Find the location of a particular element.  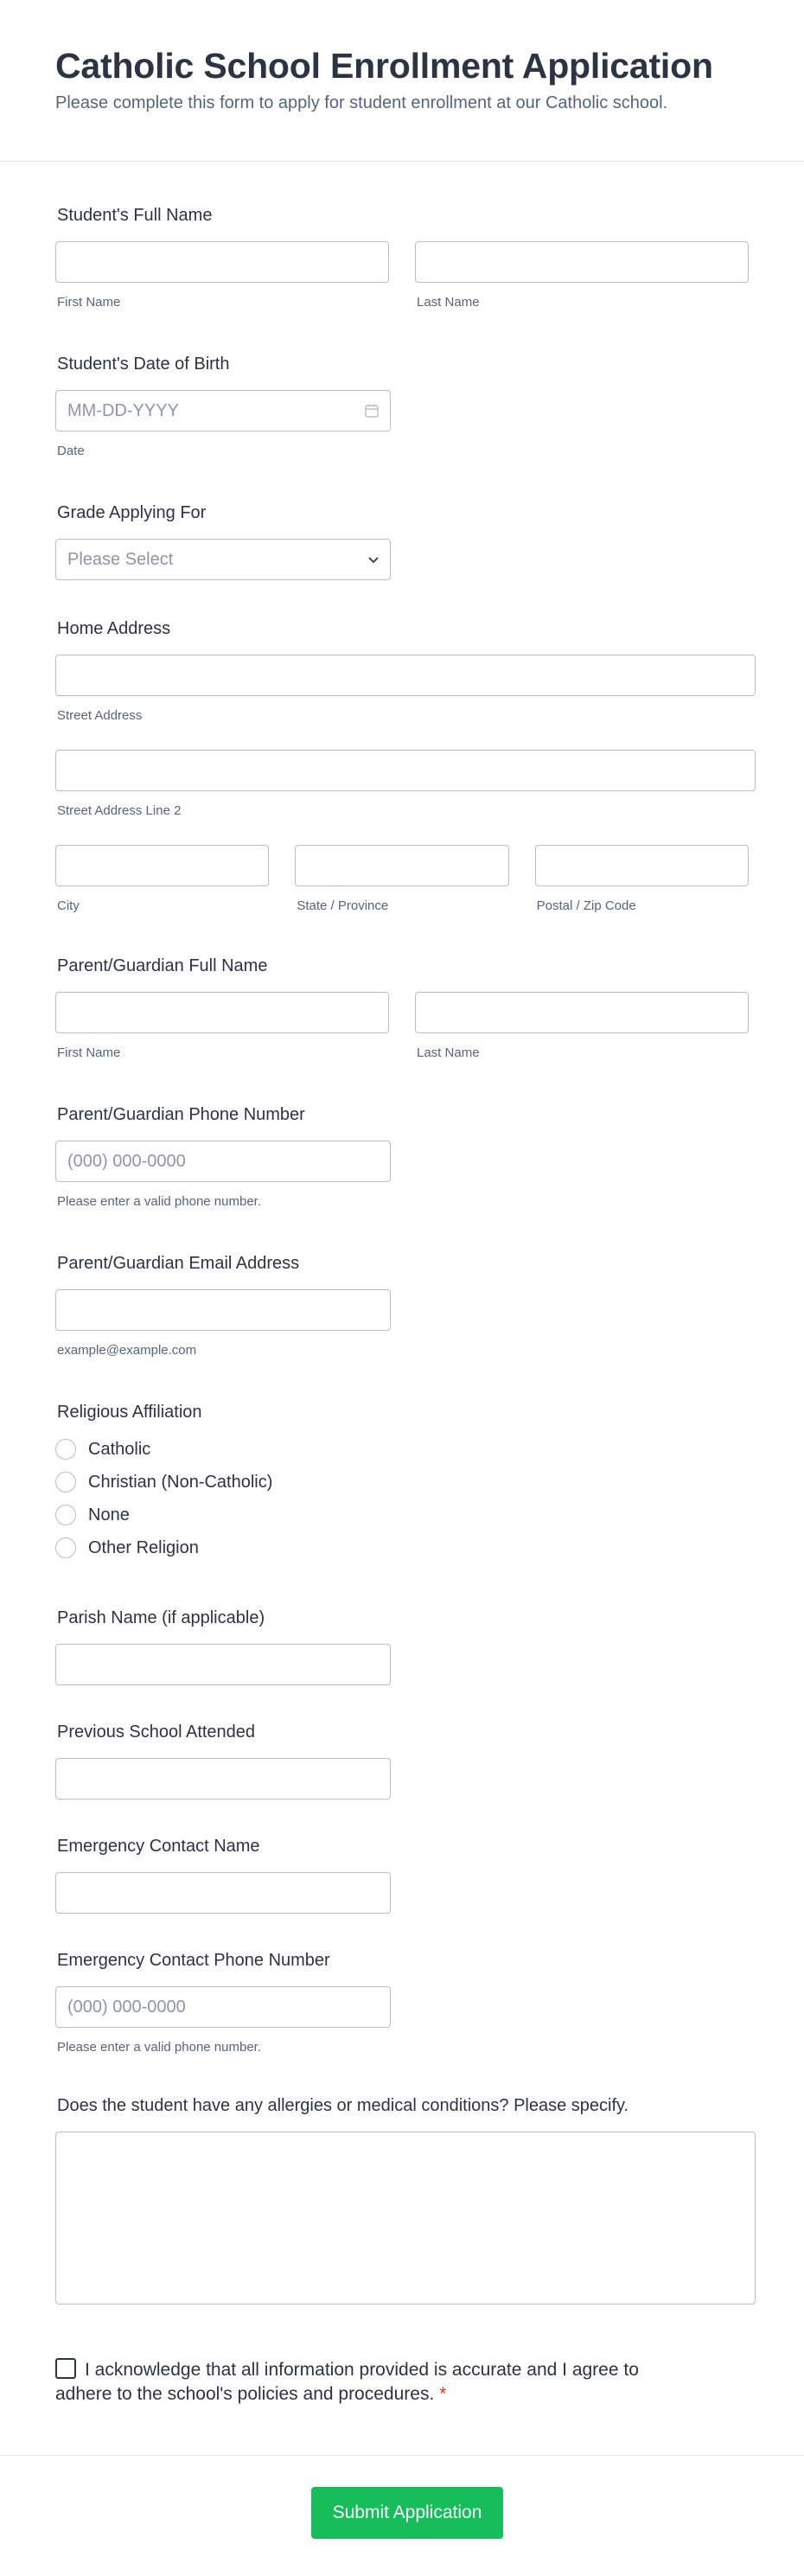

dob-placeholder: MM-DD-YYYY is located at coordinates (123, 411).